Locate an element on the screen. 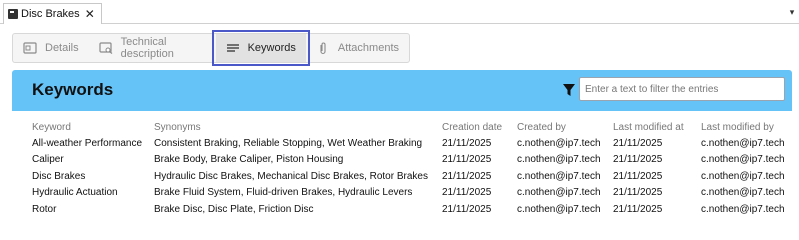 This screenshot has height=240, width=799. filter-icon is located at coordinates (569, 90).